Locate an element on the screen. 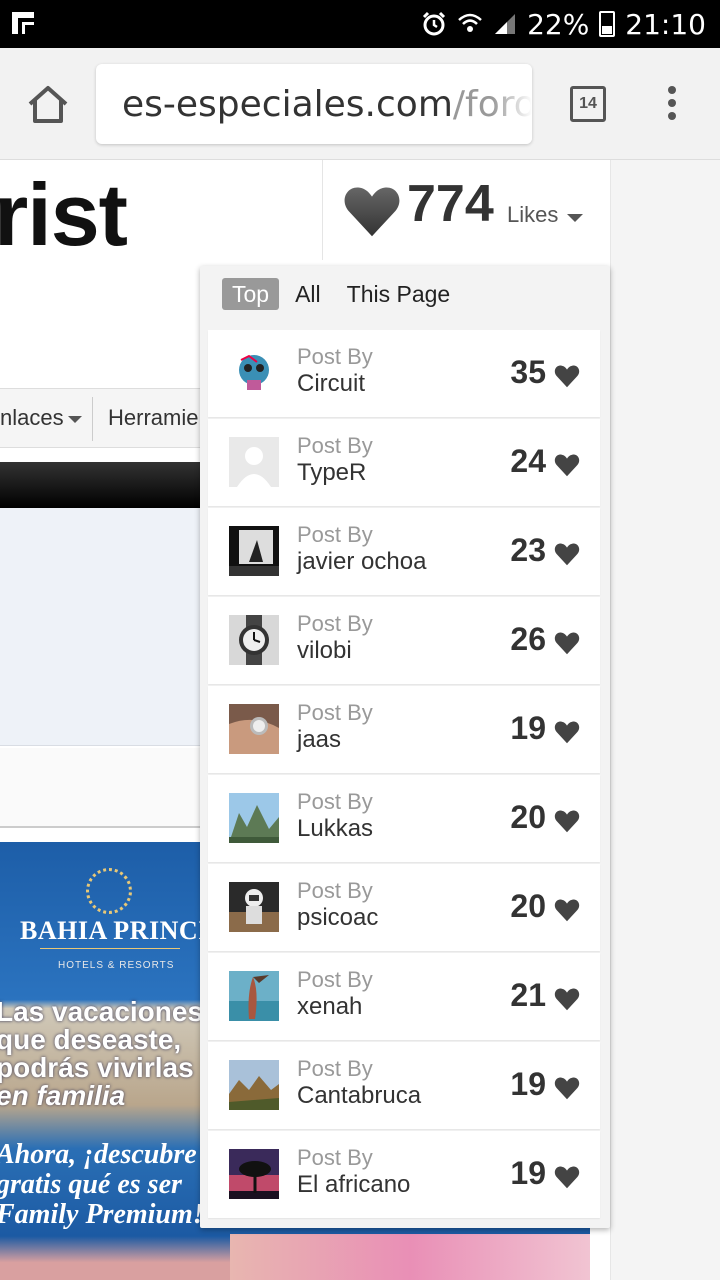 The image size is (720, 1280). chevron-down-icon is located at coordinates (575, 218).